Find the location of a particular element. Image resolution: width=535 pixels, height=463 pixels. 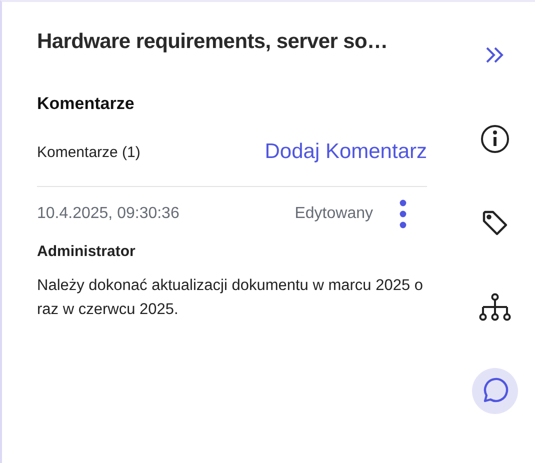

hierarchy-icon is located at coordinates (495, 307).